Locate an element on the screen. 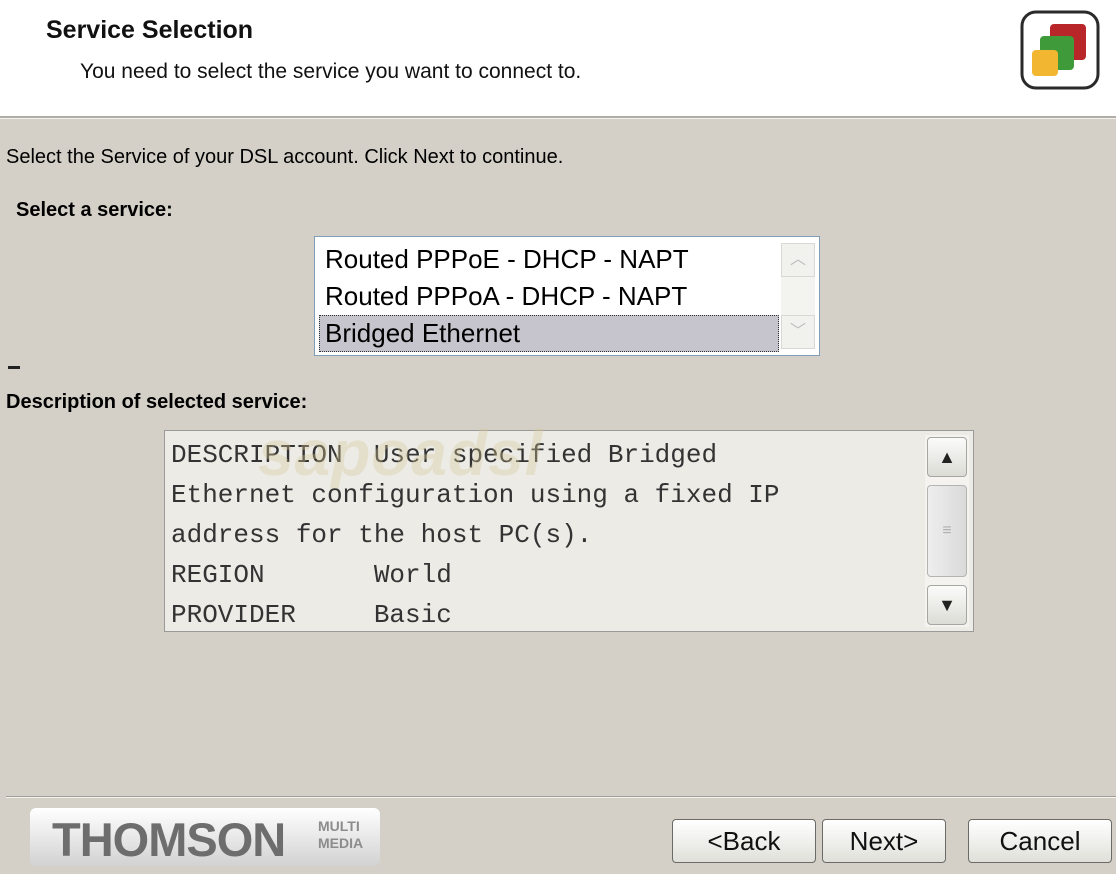  list-item-bridged-ethernet: Bridged Ethernet is located at coordinates (549, 333).